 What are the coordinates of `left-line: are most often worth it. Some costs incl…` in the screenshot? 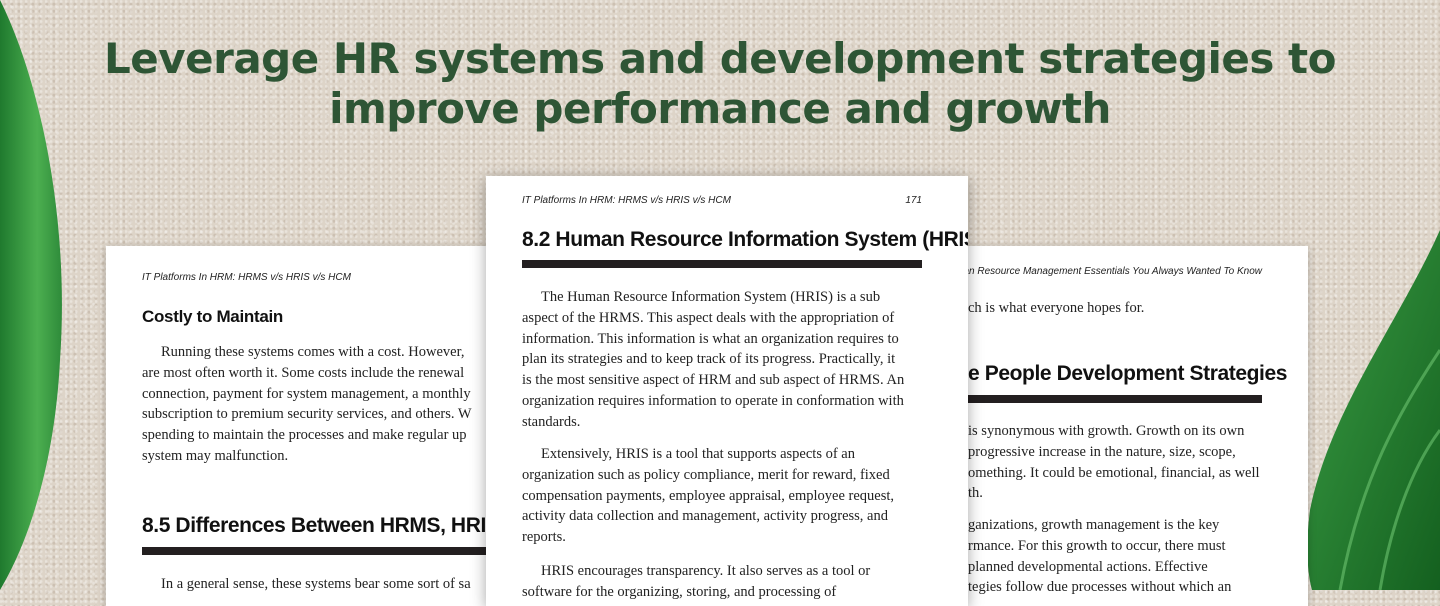 It's located at (303, 372).